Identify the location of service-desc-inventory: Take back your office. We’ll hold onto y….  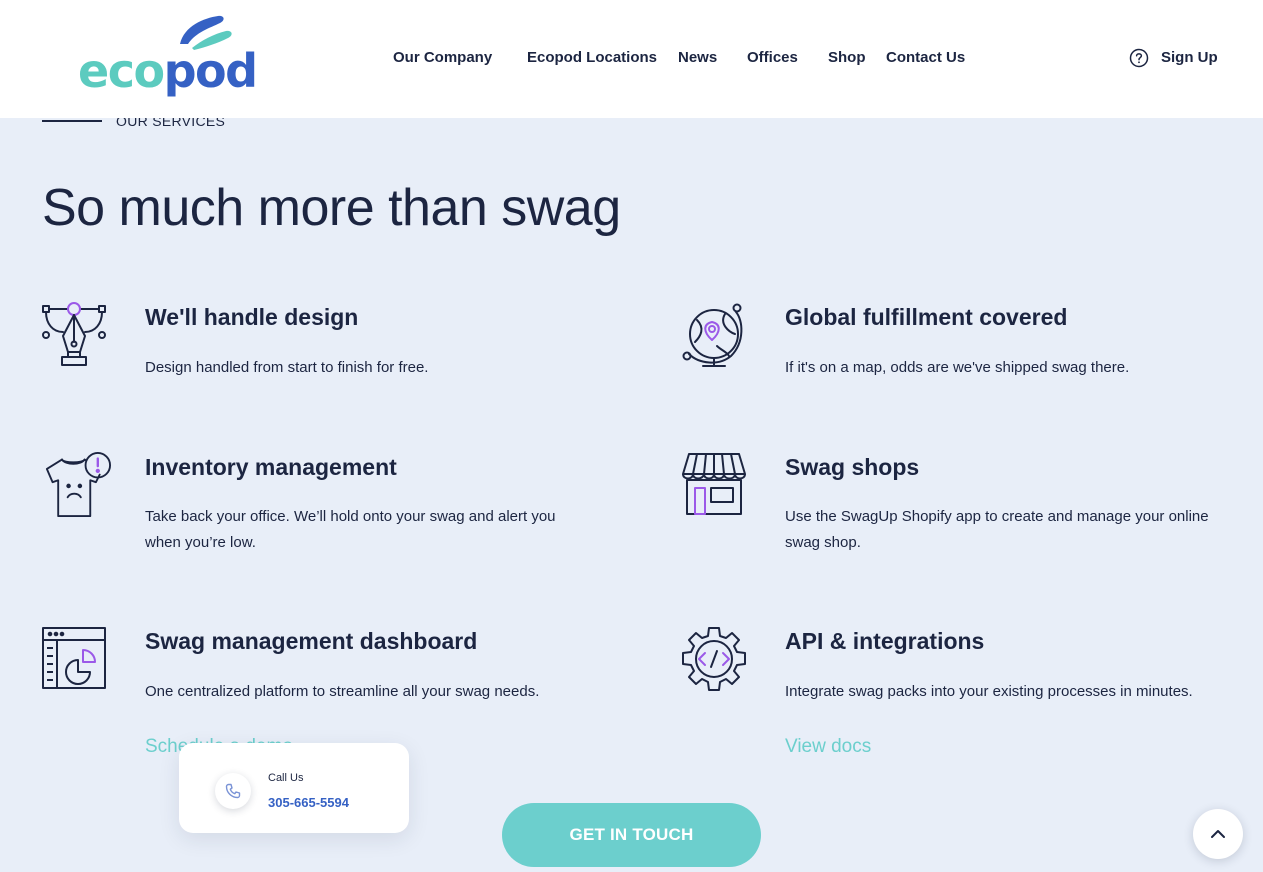
(350, 529).